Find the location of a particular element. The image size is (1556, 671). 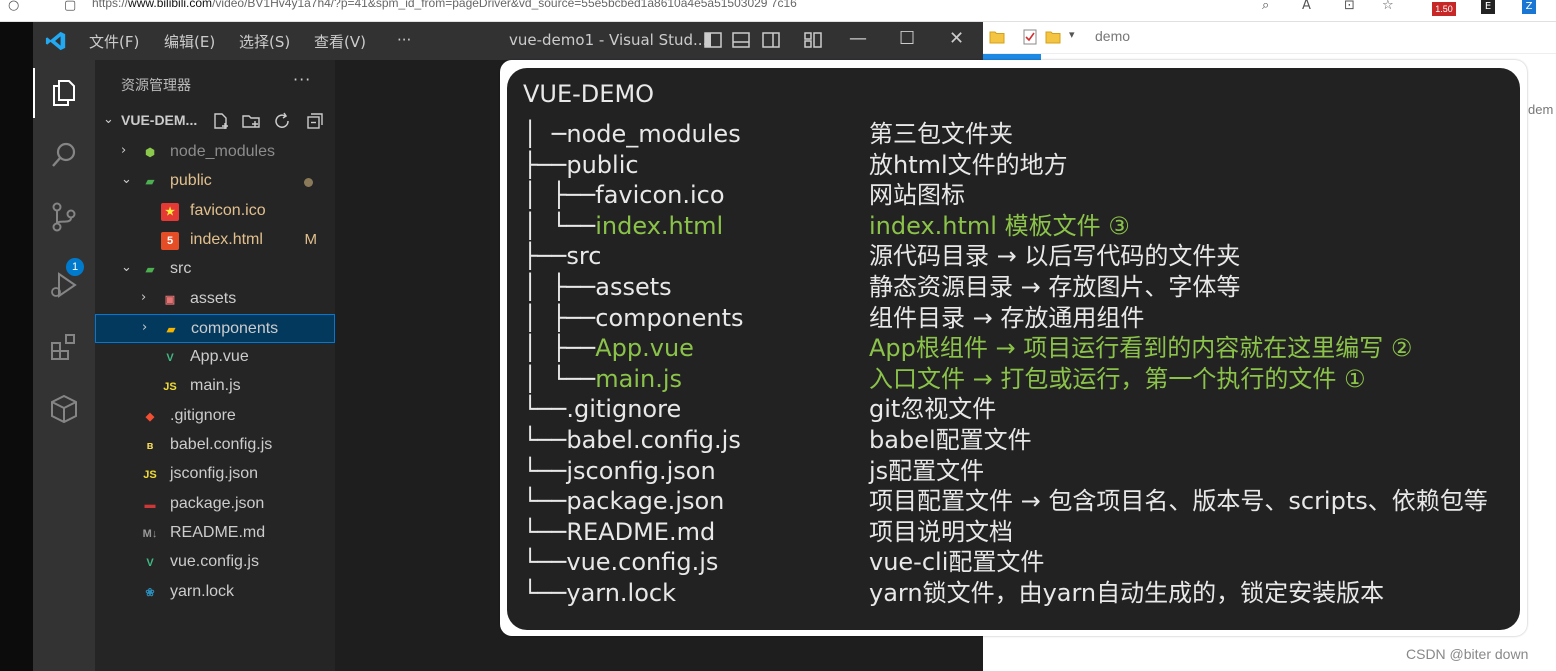

structure-path: ├──src is located at coordinates (562, 256).